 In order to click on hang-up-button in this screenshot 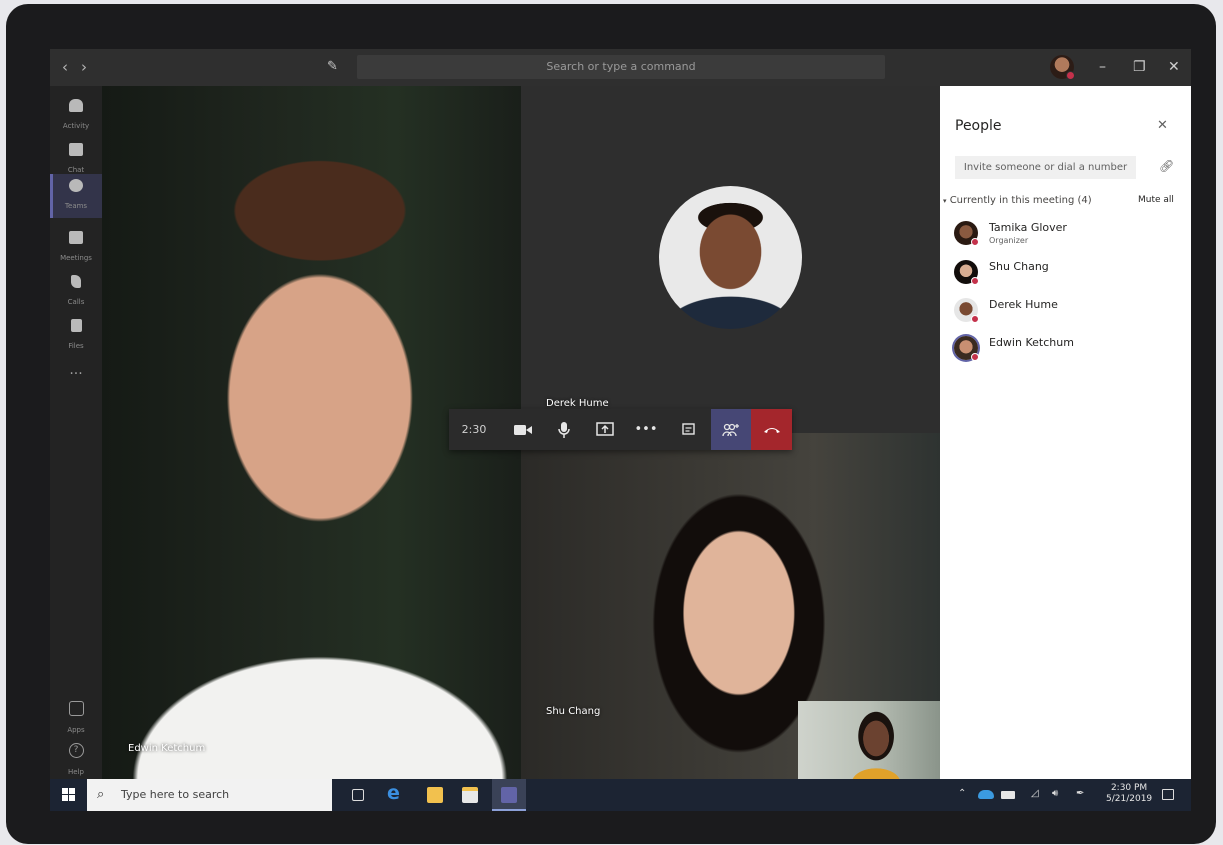, I will do `click(771, 429)`.